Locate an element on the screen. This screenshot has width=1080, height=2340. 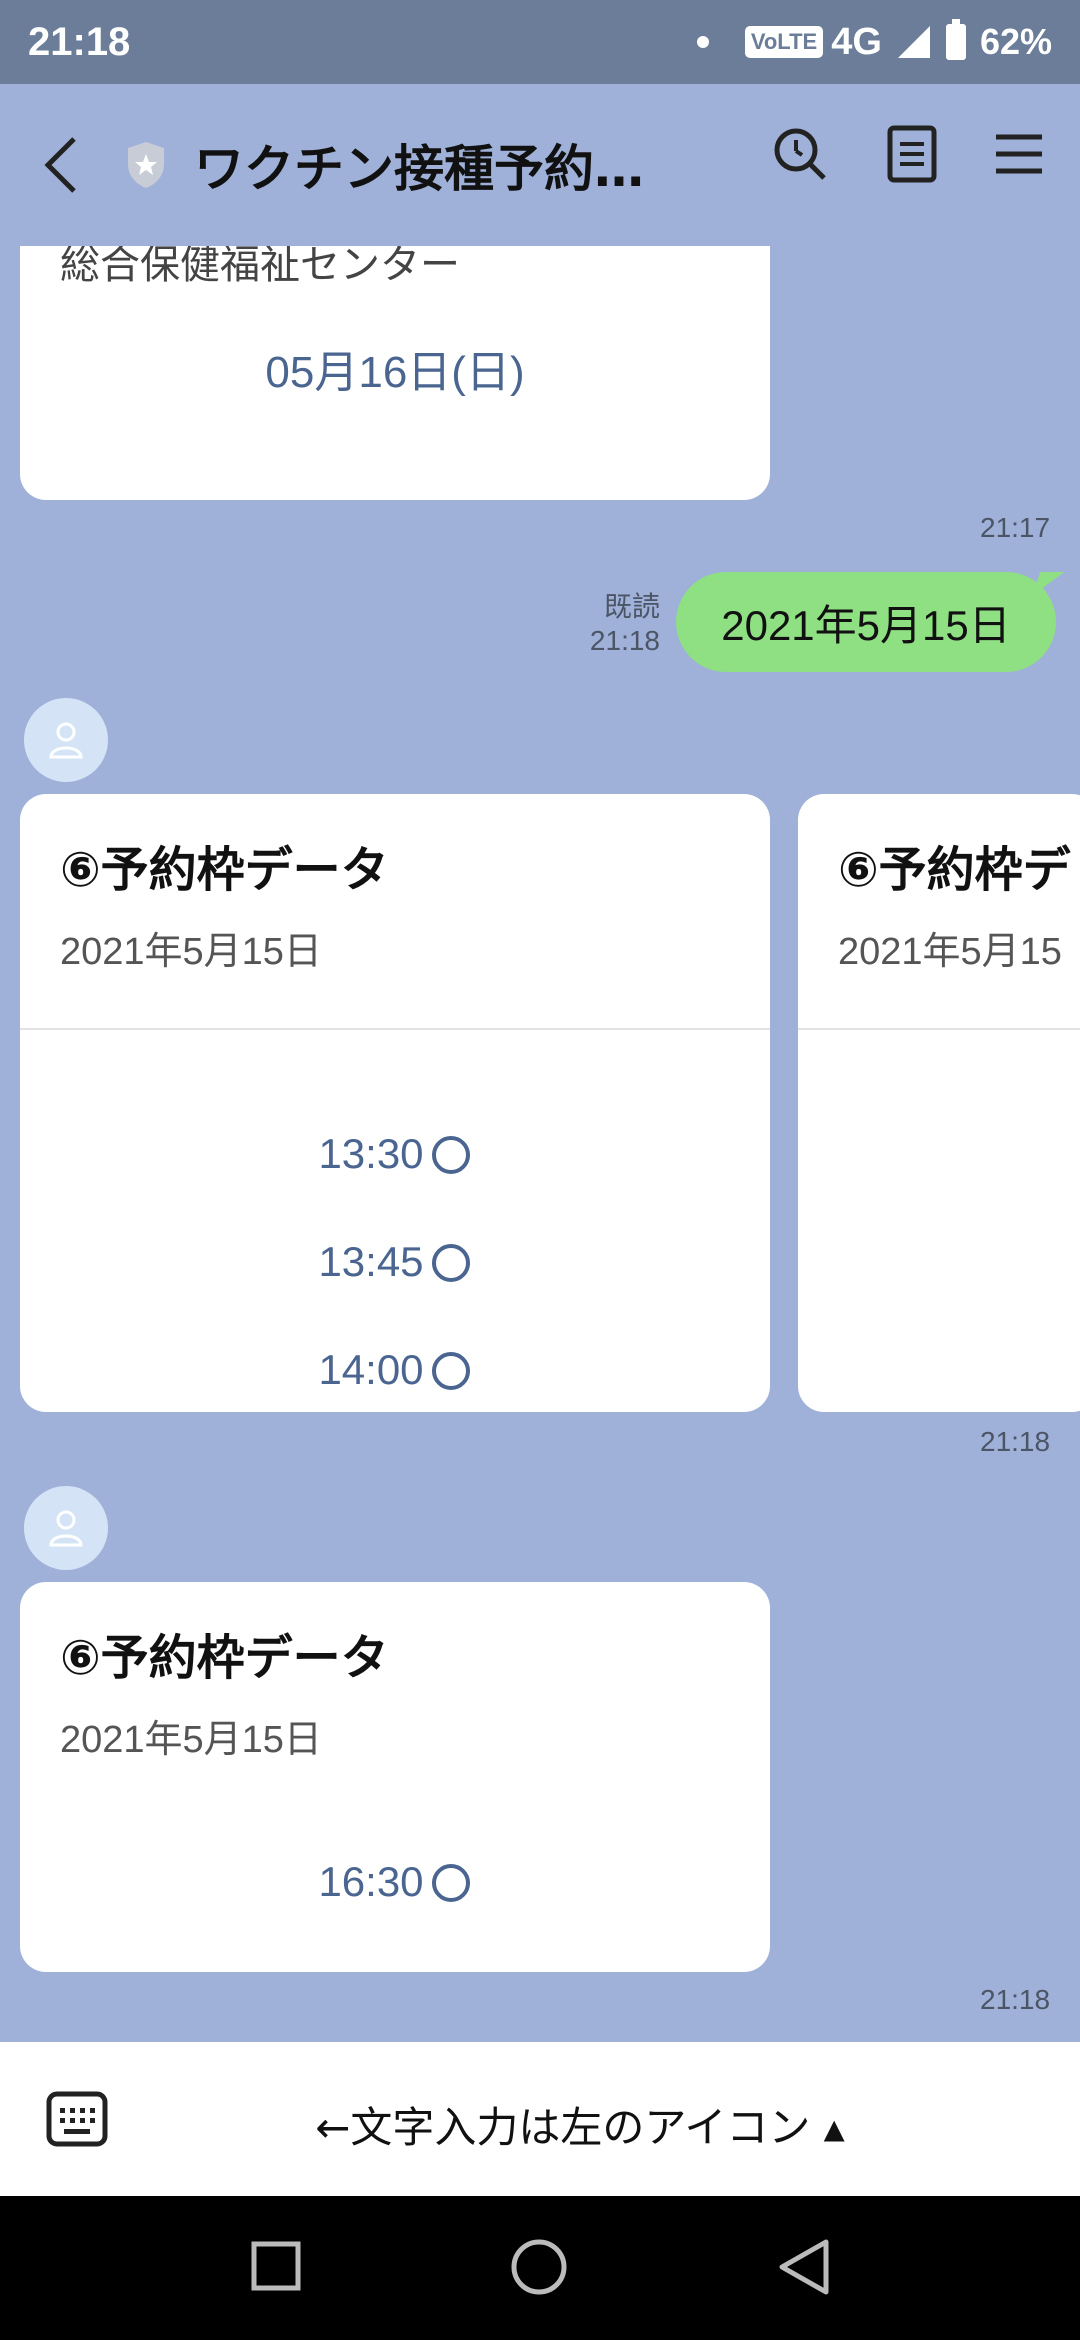
status-indicators: VoLTE 4G 62% is located at coordinates (874, 41).